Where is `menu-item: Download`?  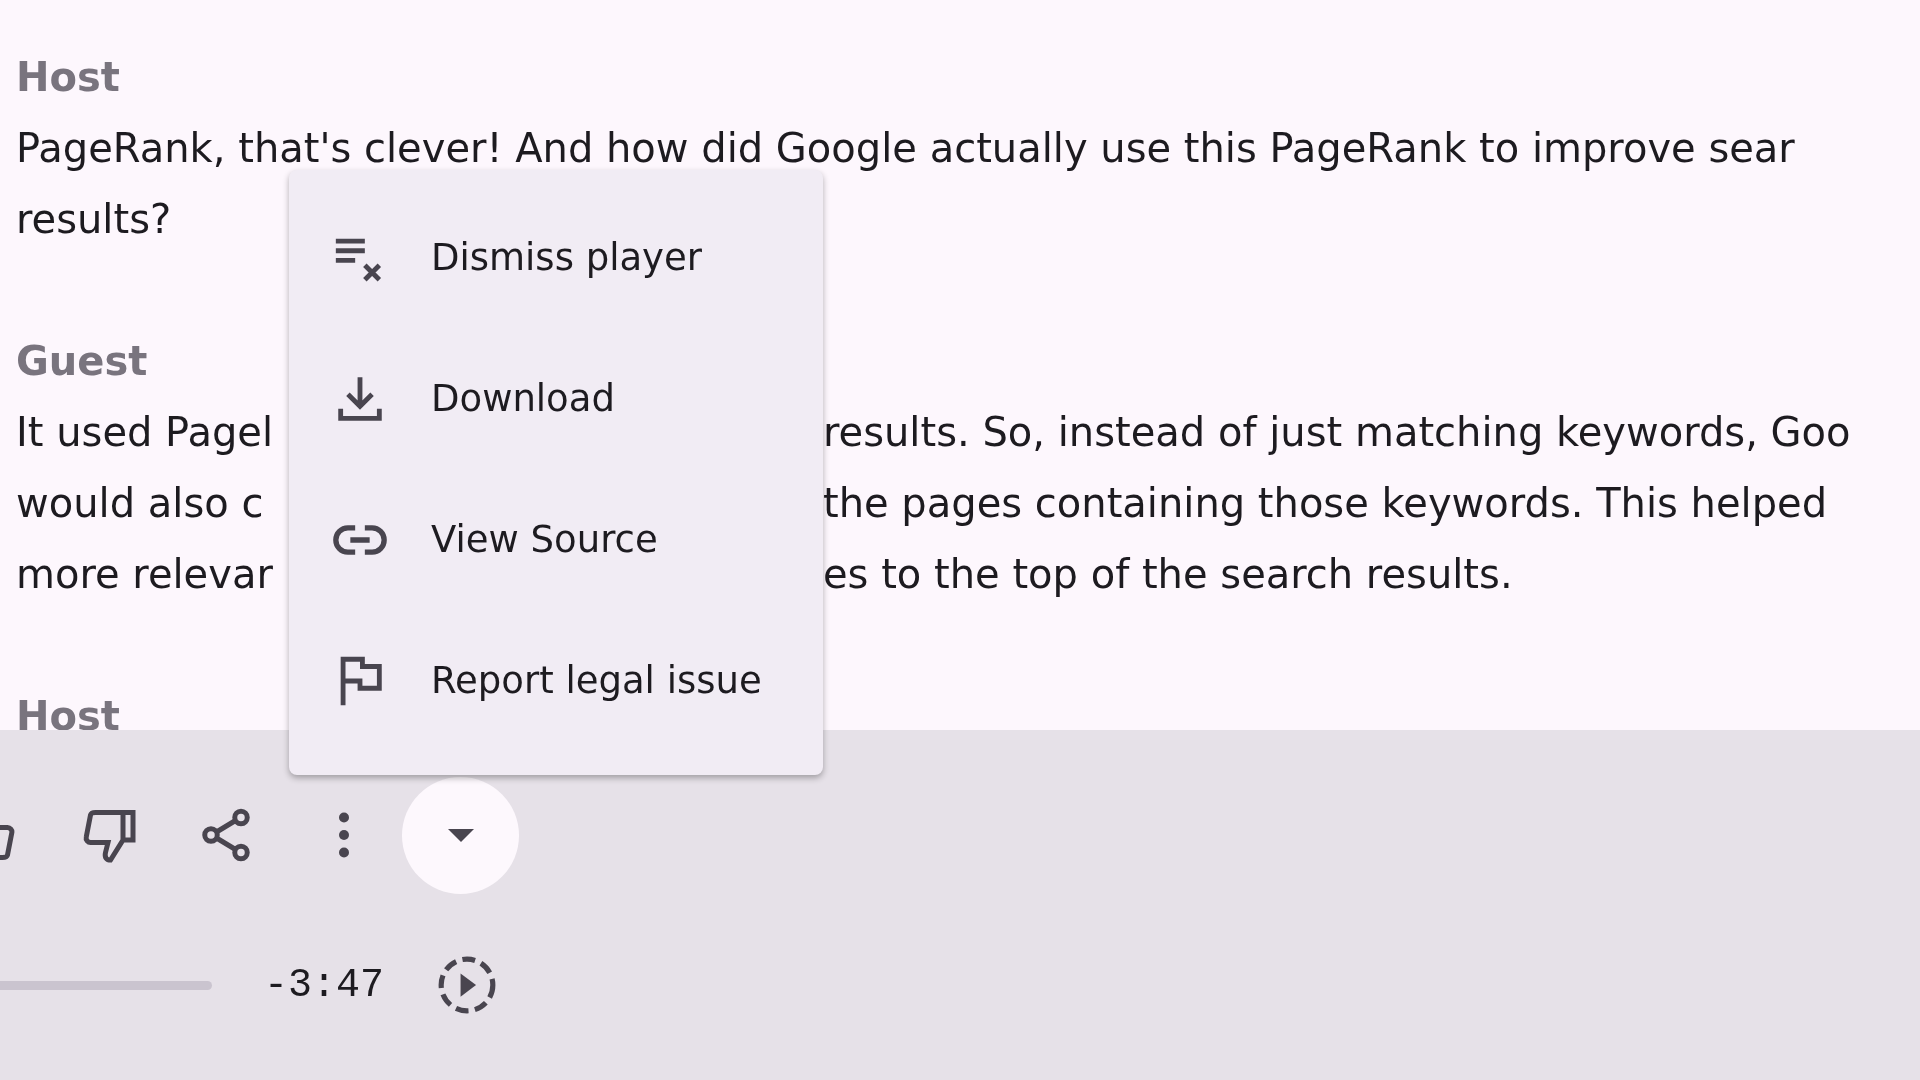 menu-item: Download is located at coordinates (556, 398).